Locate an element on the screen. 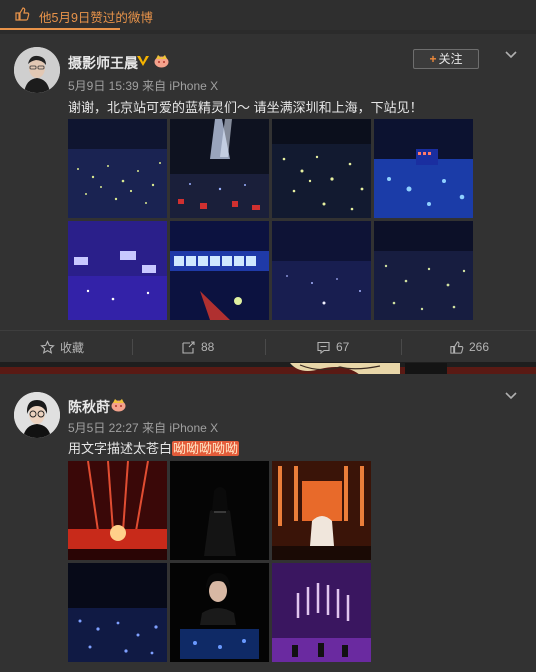  post-text: 用文字描述太苍白呦呦呦呦呦 is located at coordinates (154, 448).